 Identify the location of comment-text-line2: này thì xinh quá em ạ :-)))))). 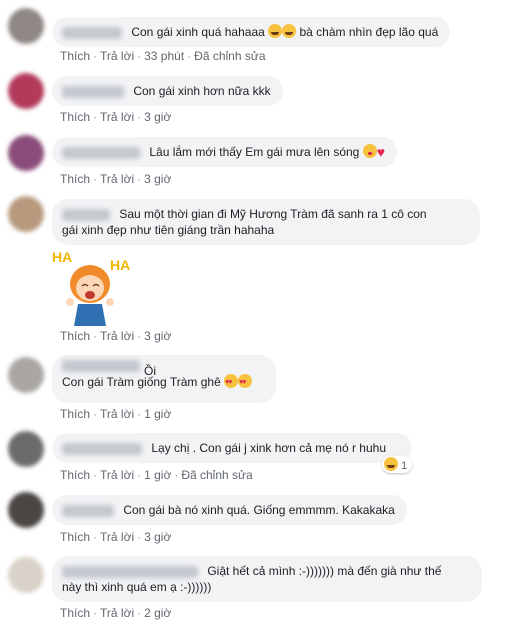
(137, 587).